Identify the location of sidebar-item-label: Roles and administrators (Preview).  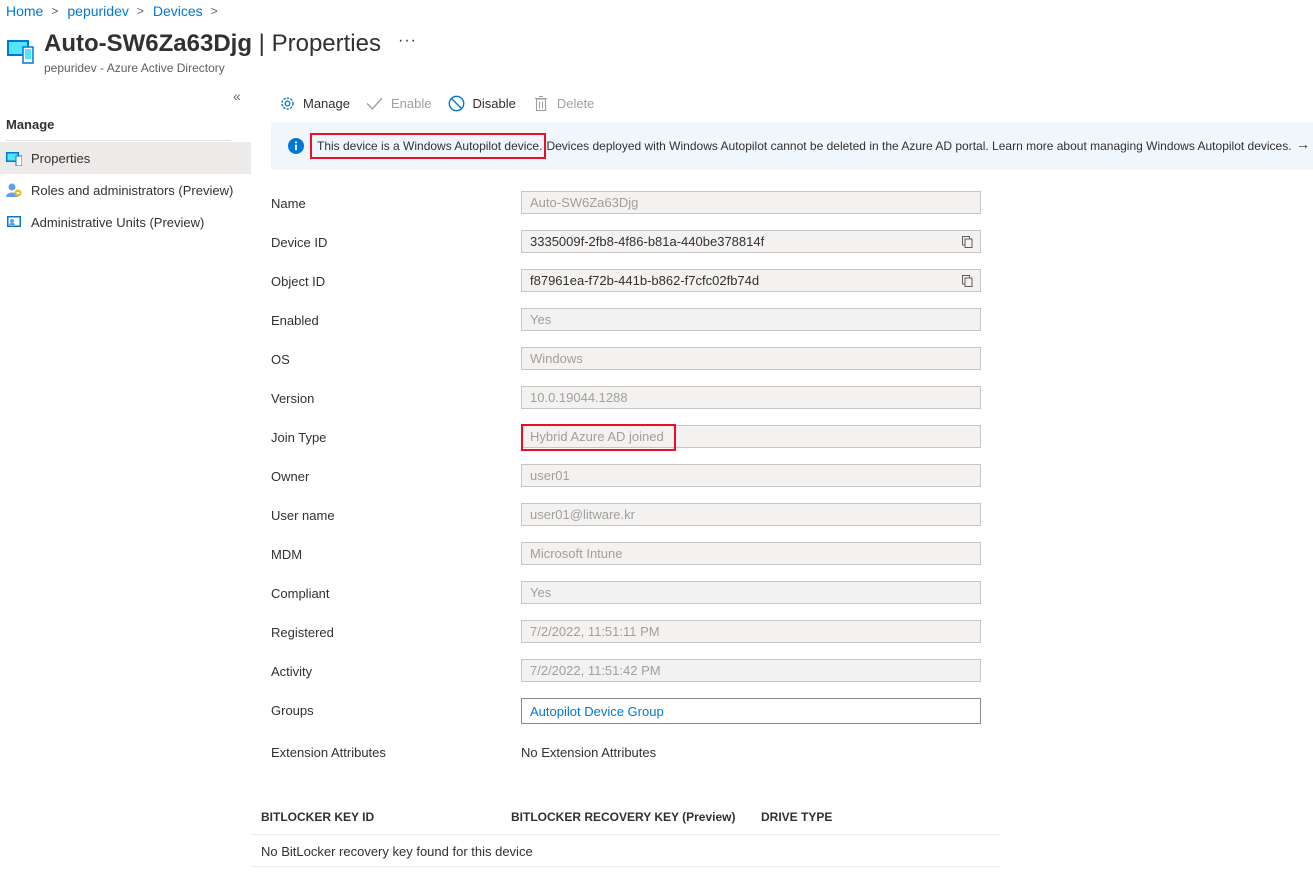
(132, 190).